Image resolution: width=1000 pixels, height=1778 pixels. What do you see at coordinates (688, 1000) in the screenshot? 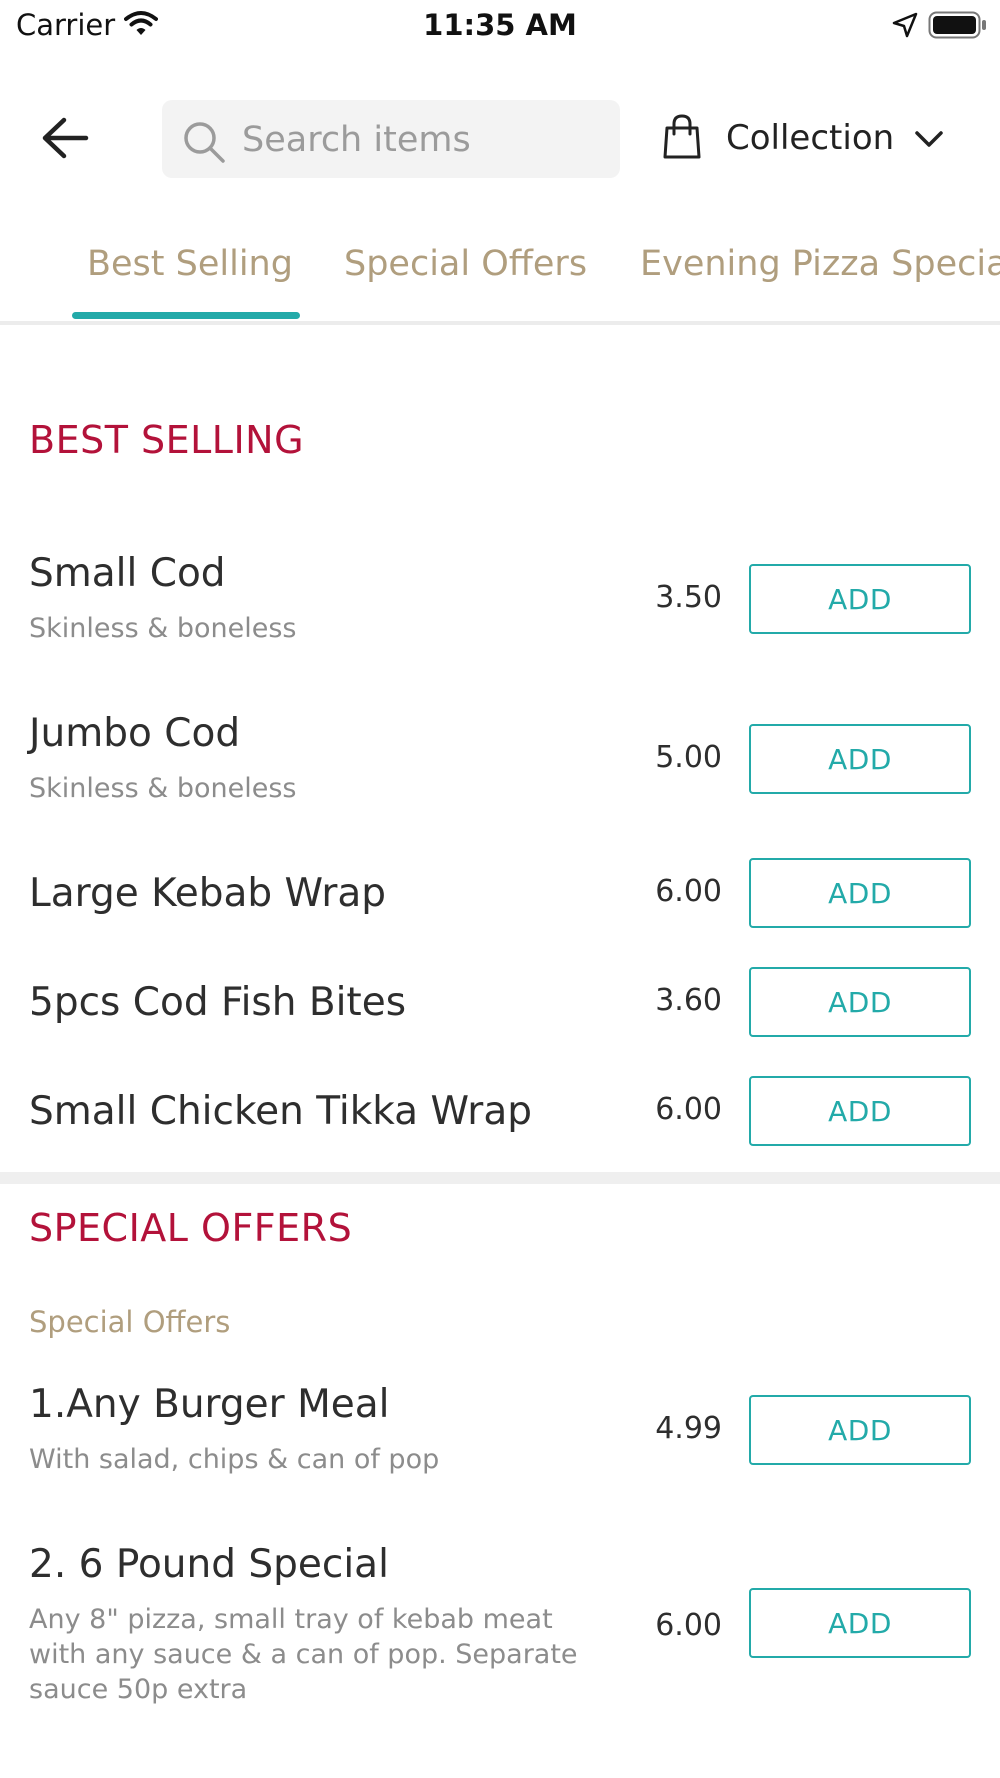
I see `item-price: 3.60` at bounding box center [688, 1000].